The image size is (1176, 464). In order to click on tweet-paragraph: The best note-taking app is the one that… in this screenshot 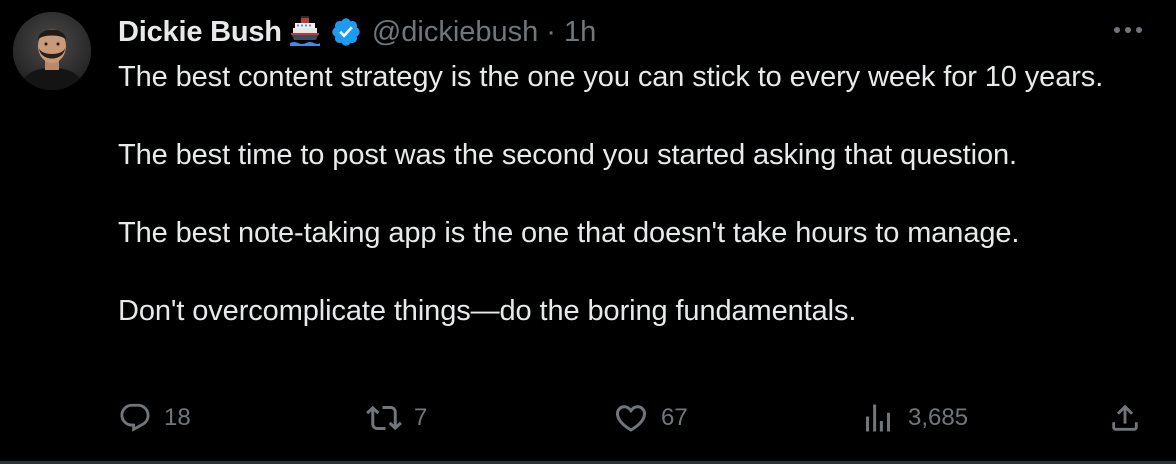, I will do `click(569, 233)`.